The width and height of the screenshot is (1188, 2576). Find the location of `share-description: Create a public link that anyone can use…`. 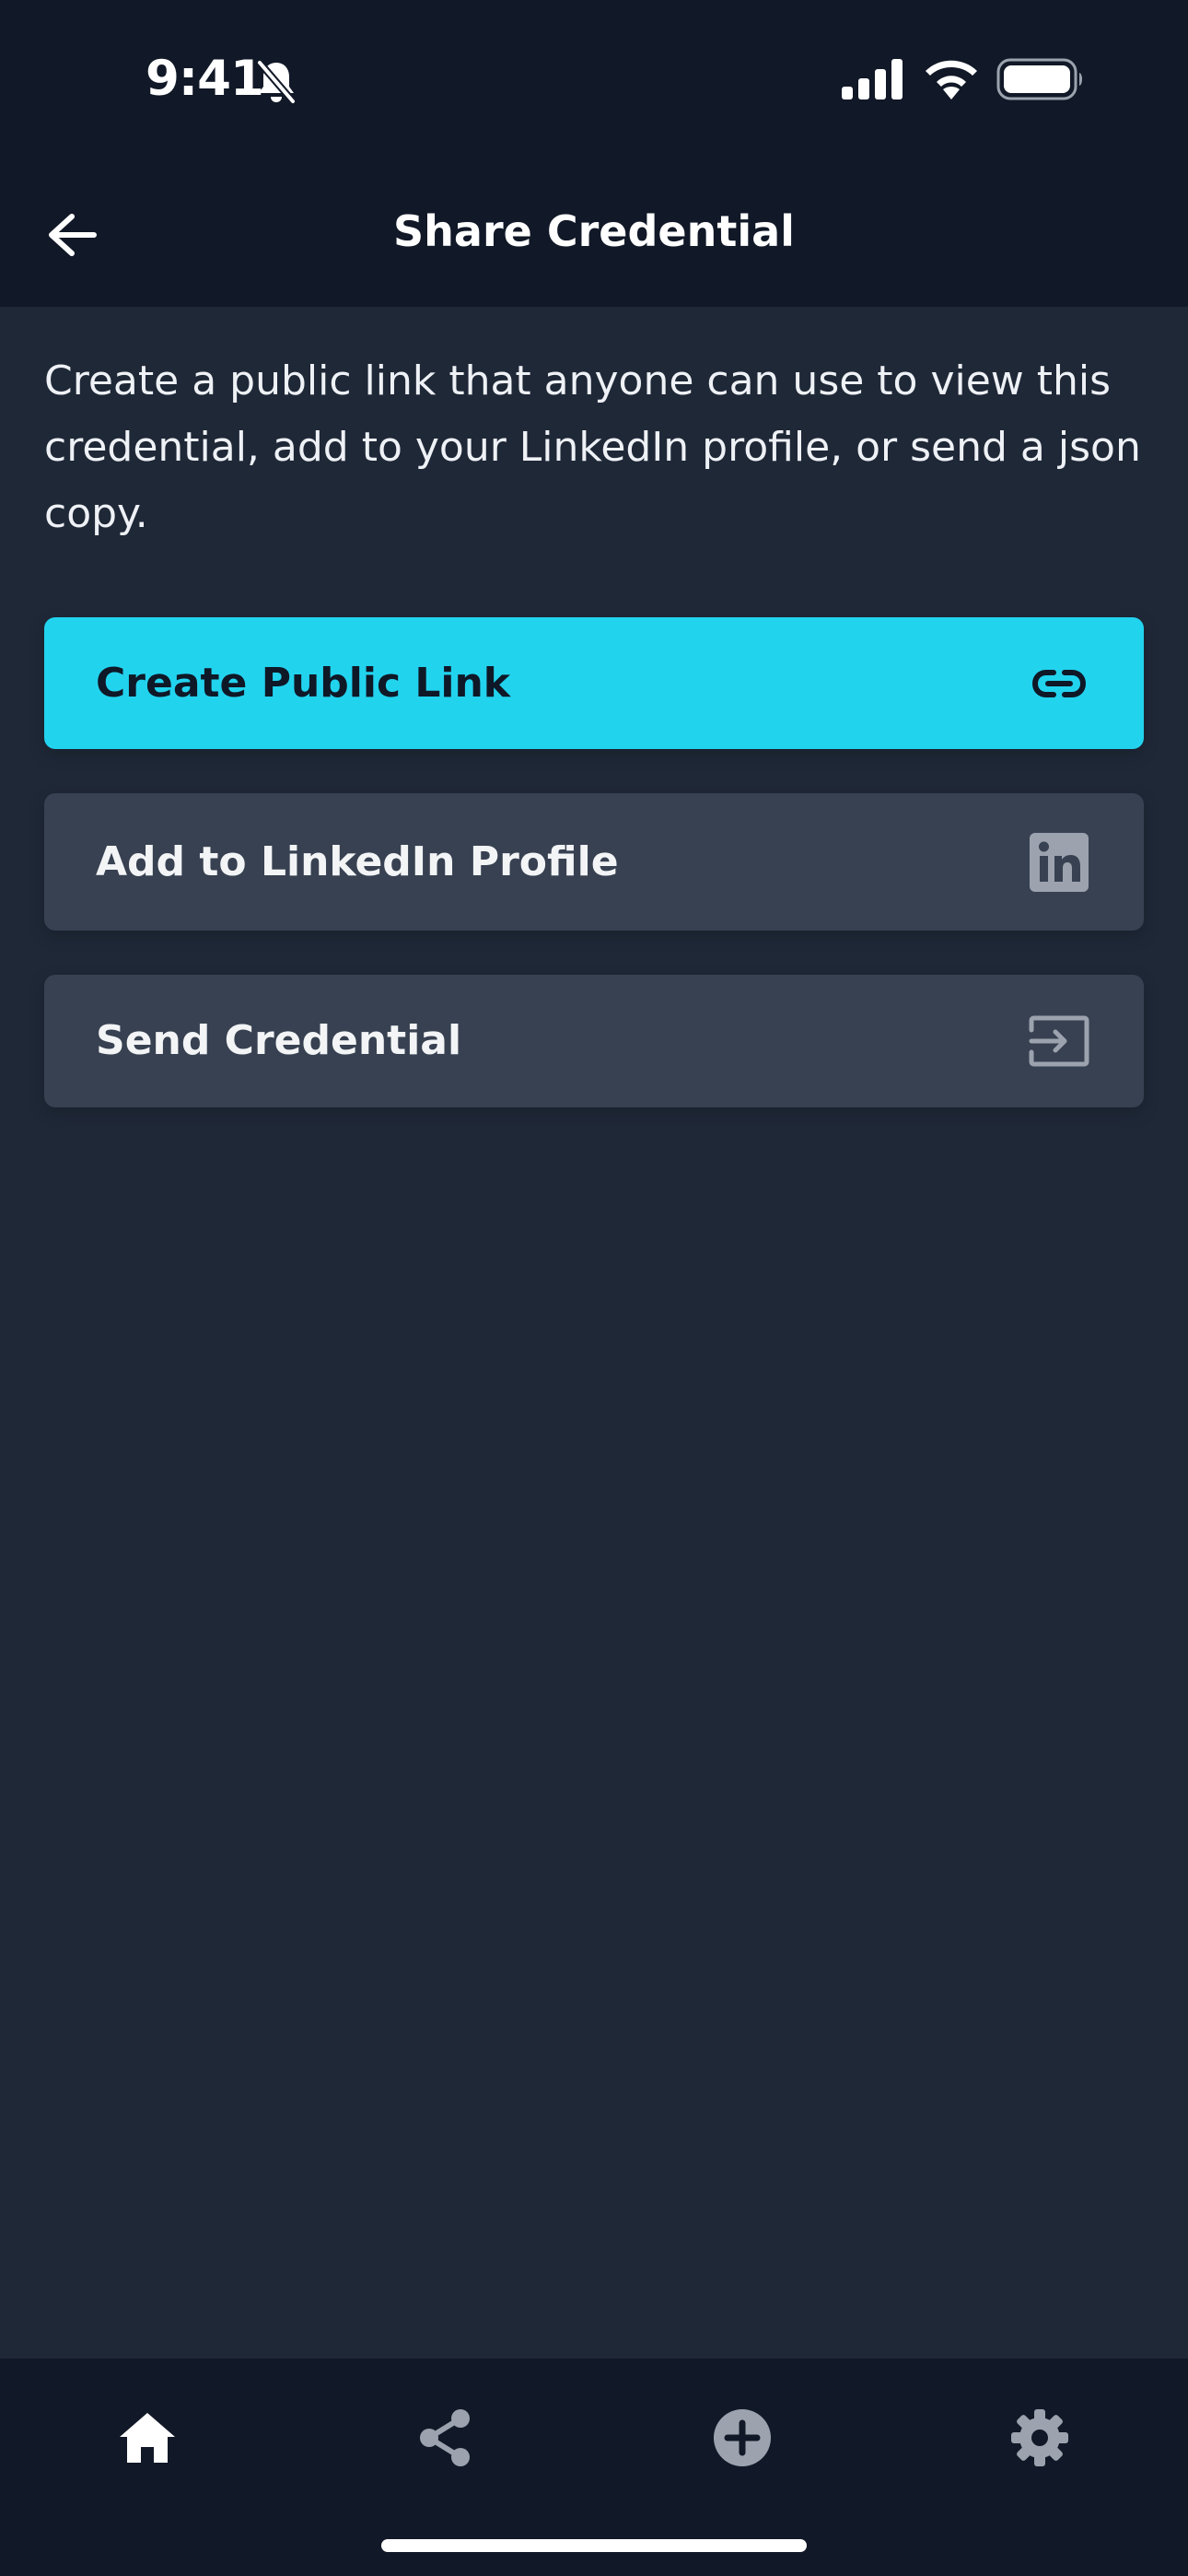

share-description: Create a public link that anyone can use… is located at coordinates (592, 447).